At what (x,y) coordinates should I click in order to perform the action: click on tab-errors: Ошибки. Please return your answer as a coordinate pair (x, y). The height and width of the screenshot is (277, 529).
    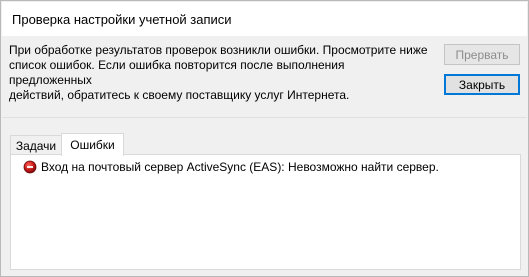
    Looking at the image, I should click on (92, 144).